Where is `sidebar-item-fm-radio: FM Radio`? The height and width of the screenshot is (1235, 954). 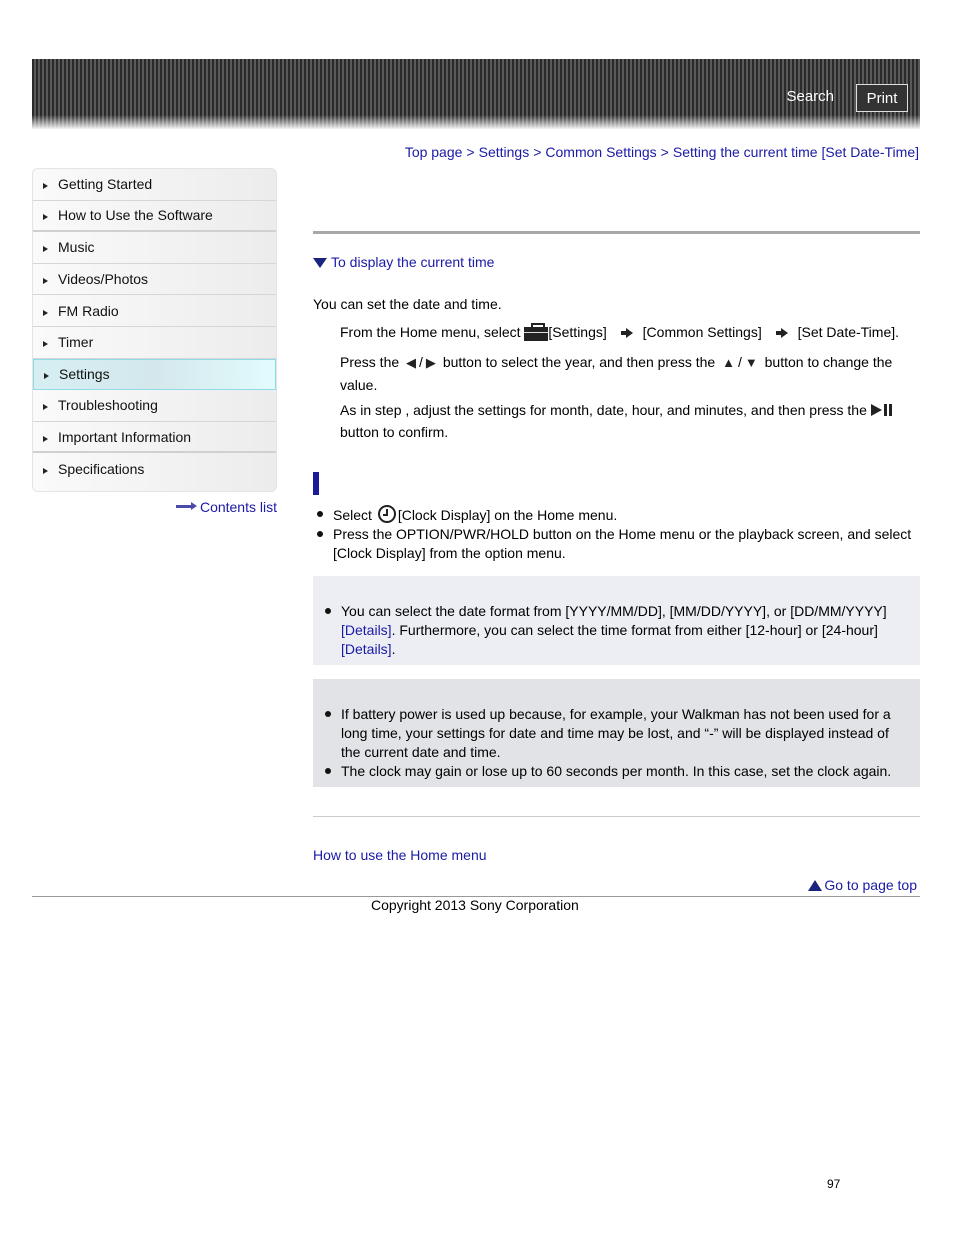
sidebar-item-fm-radio: FM Radio is located at coordinates (154, 311).